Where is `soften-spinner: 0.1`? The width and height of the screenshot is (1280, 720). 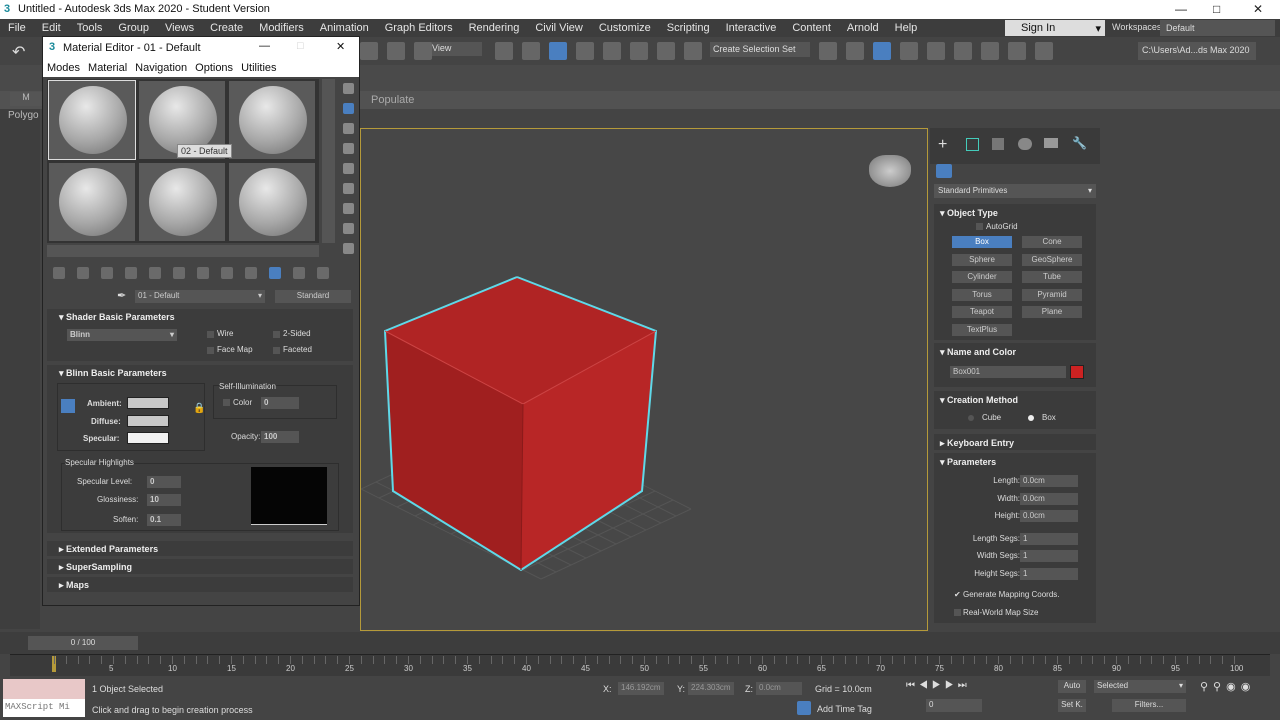 soften-spinner: 0.1 is located at coordinates (164, 520).